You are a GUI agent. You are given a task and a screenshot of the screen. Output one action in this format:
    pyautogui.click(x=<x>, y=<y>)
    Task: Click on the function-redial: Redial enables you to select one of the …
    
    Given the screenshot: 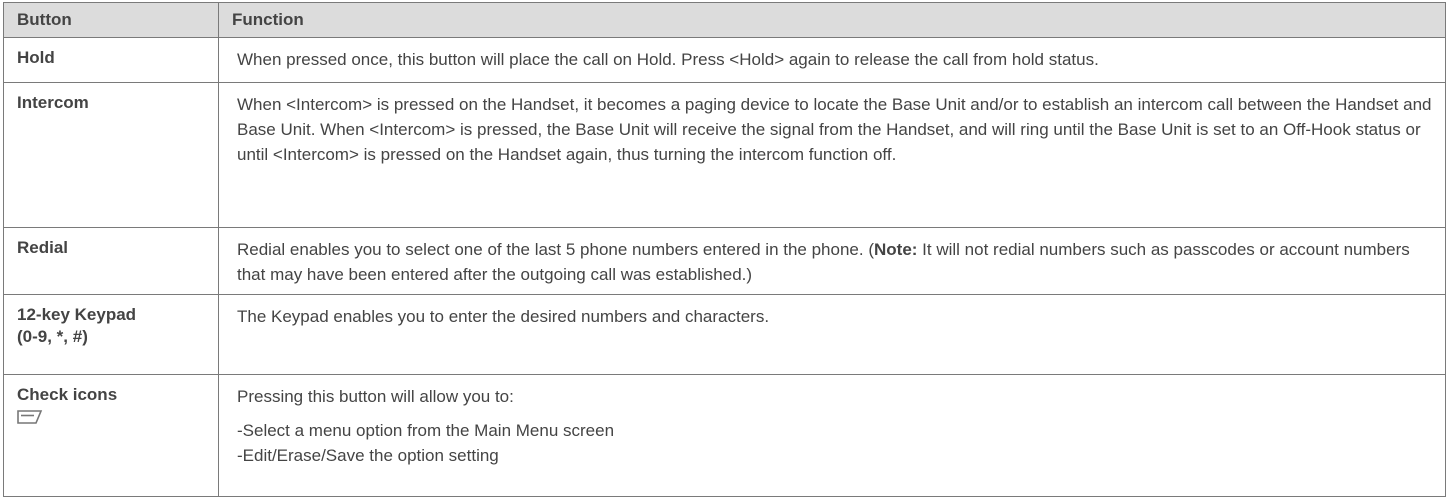 What is the action you would take?
    pyautogui.click(x=832, y=261)
    